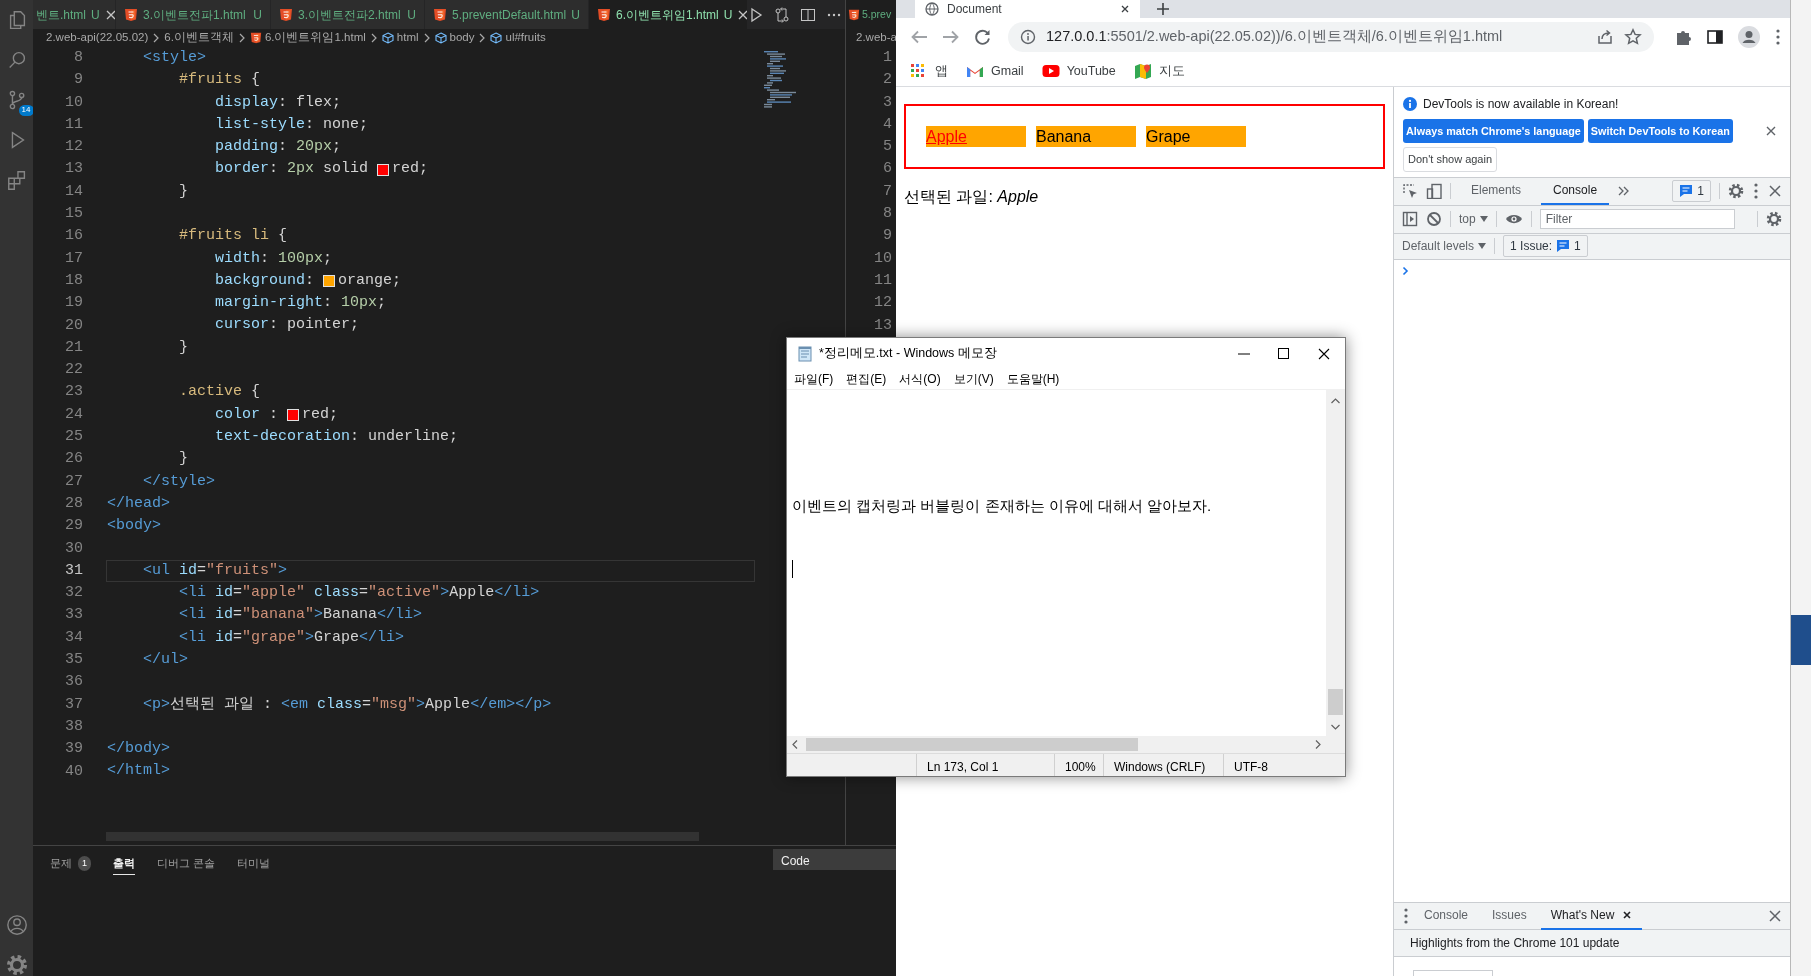  Describe the element at coordinates (995, 71) in the screenshot. I see `bookmark: Gmail` at that location.